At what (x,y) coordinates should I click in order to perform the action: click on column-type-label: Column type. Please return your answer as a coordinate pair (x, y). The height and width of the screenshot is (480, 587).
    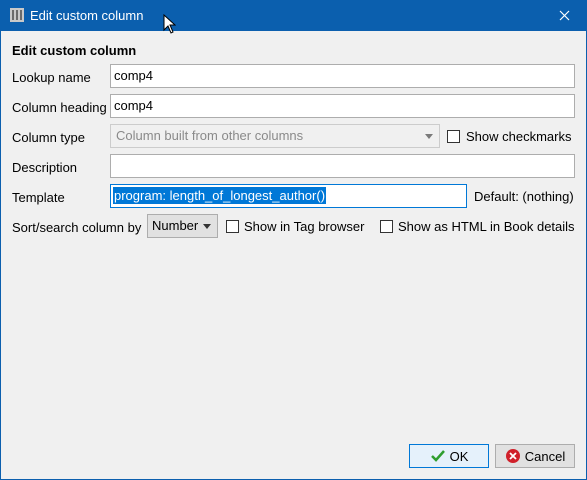
    Looking at the image, I should click on (48, 137).